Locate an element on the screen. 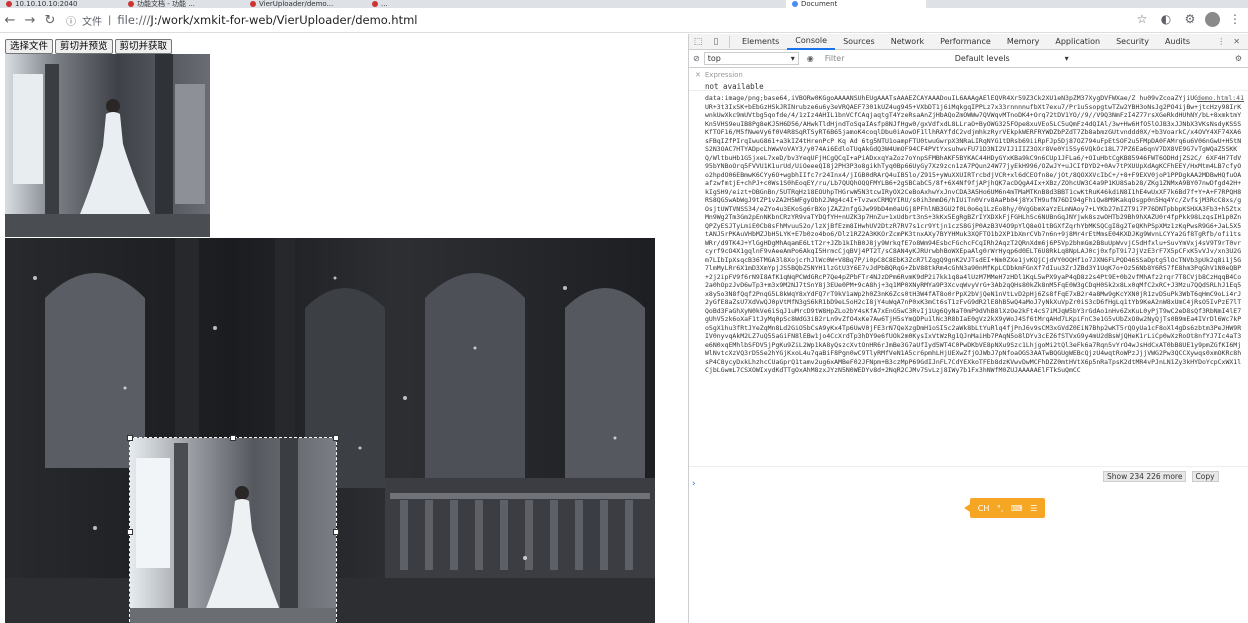 The image size is (1248, 623). ime-punct-icon: °, is located at coordinates (1000, 508).